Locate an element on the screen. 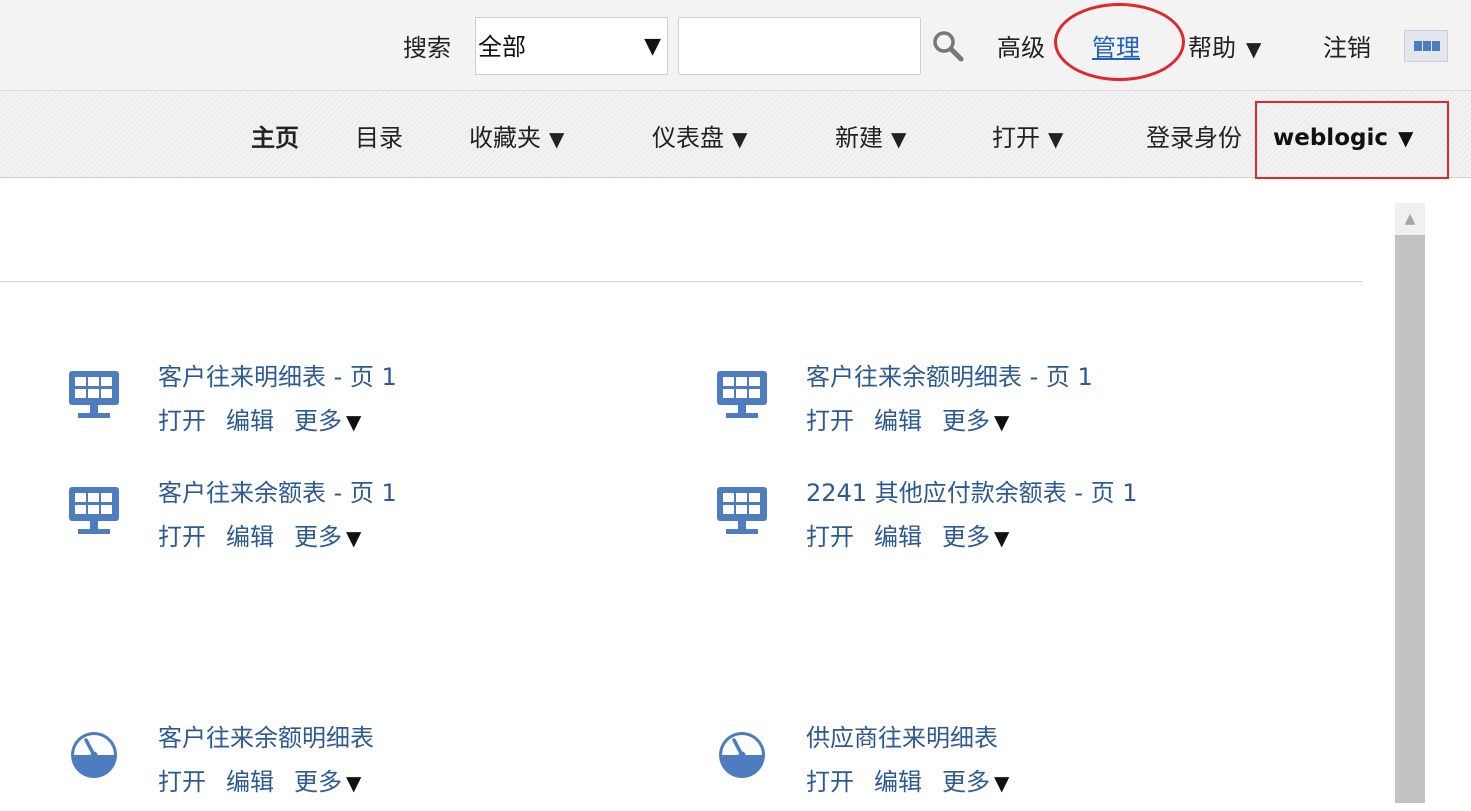 This screenshot has height=811, width=1471. user-menu: weblogic ▼ is located at coordinates (1343, 138).